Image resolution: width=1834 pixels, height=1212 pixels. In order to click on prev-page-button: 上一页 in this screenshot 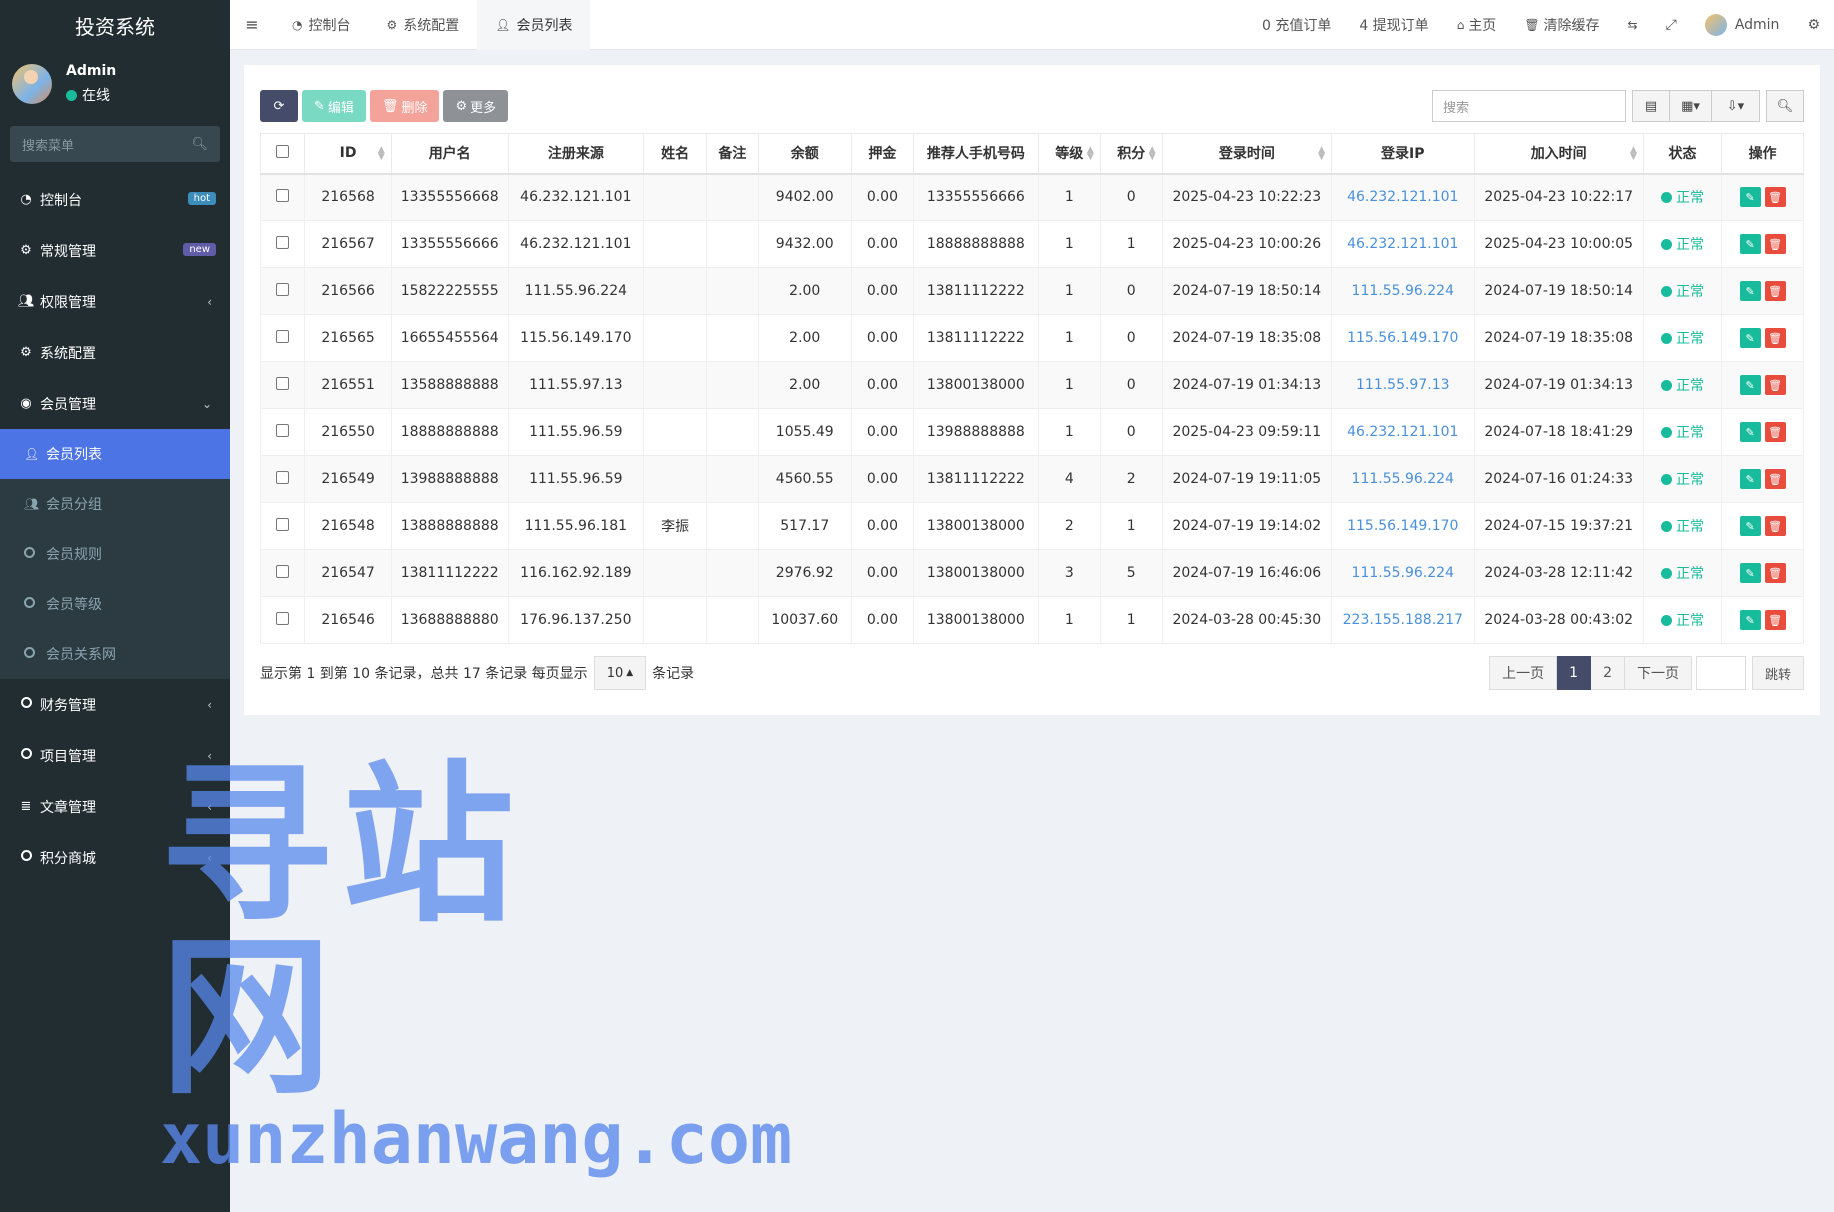, I will do `click(1523, 673)`.